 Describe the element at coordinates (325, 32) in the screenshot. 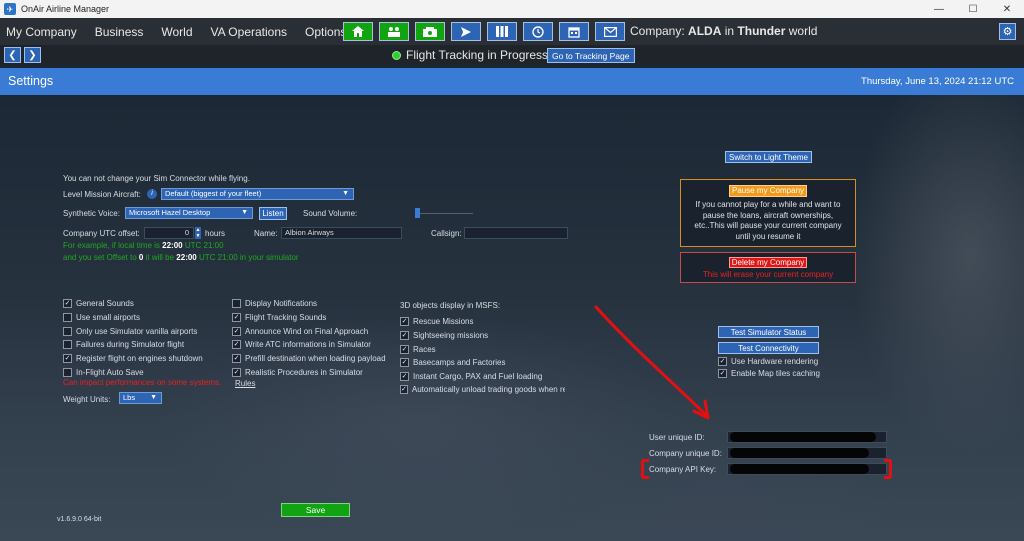

I see `menu-options: Options` at that location.